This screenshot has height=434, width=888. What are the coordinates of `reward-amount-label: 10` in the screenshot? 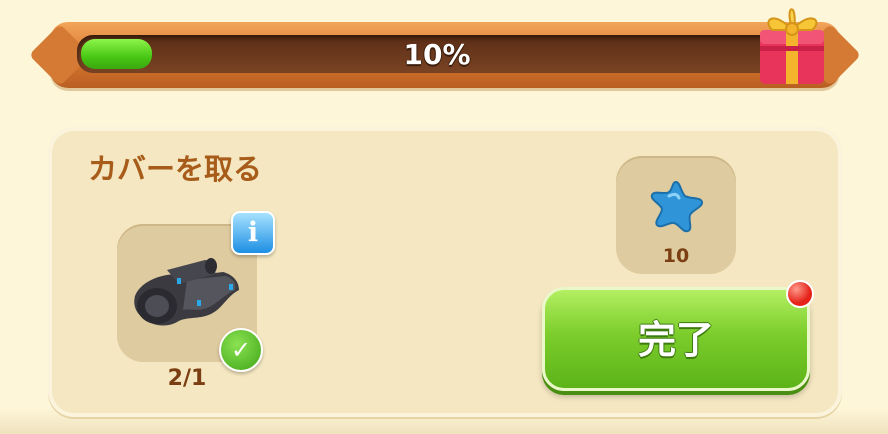 It's located at (676, 256).